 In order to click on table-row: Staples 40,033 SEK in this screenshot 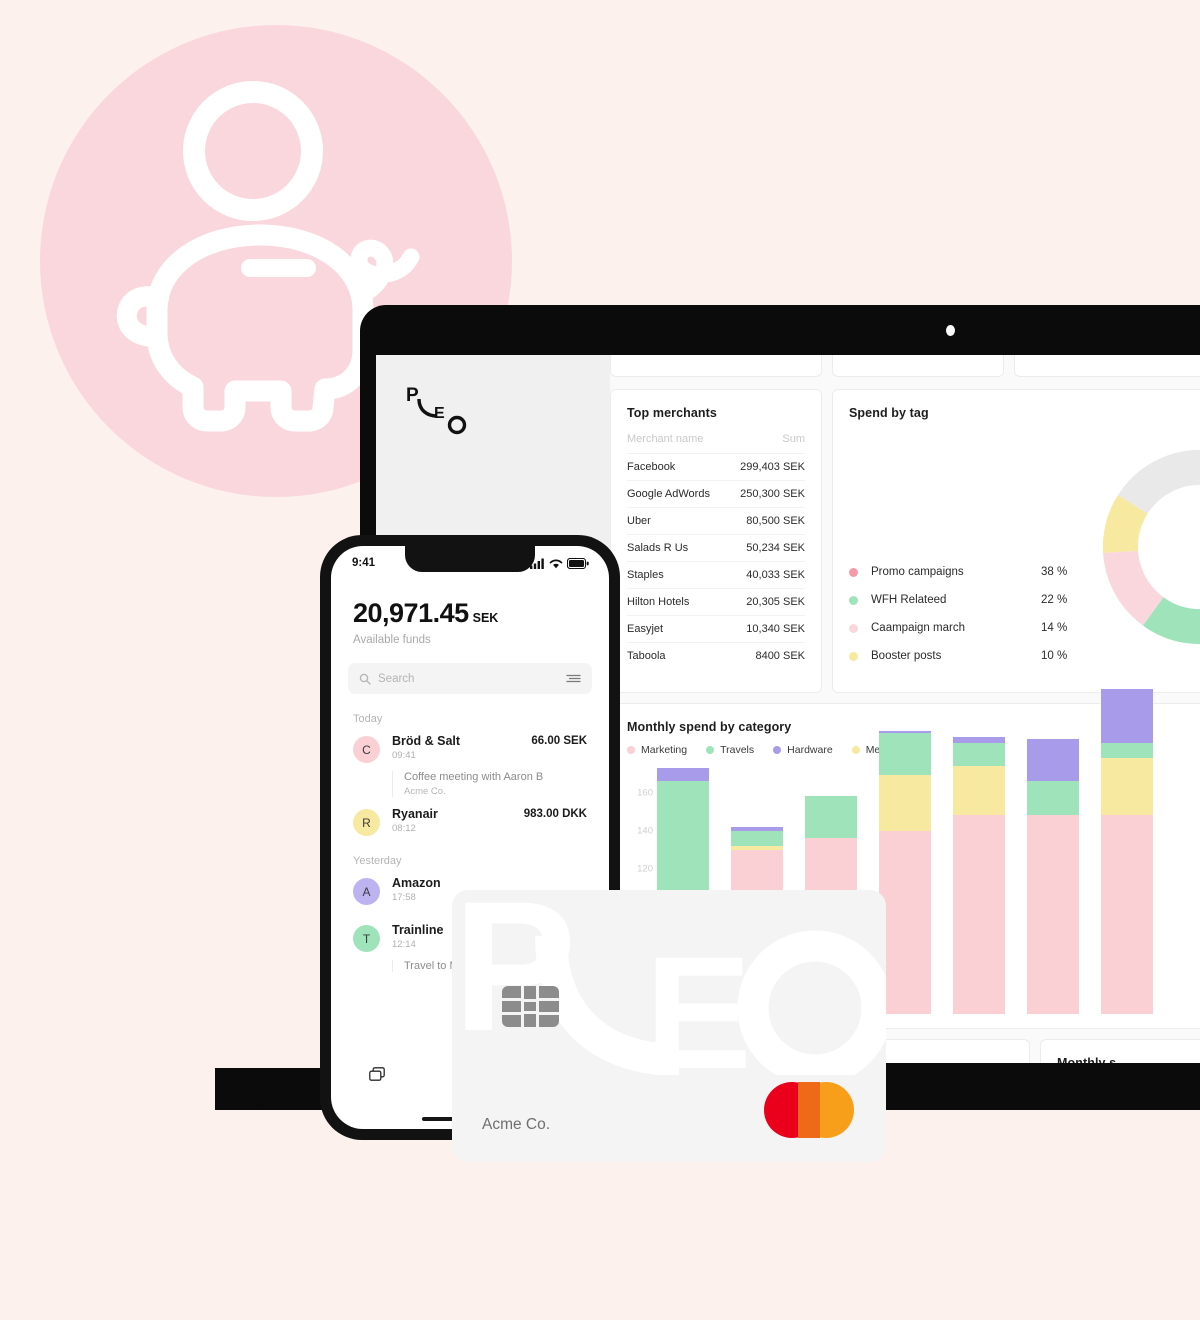, I will do `click(716, 575)`.